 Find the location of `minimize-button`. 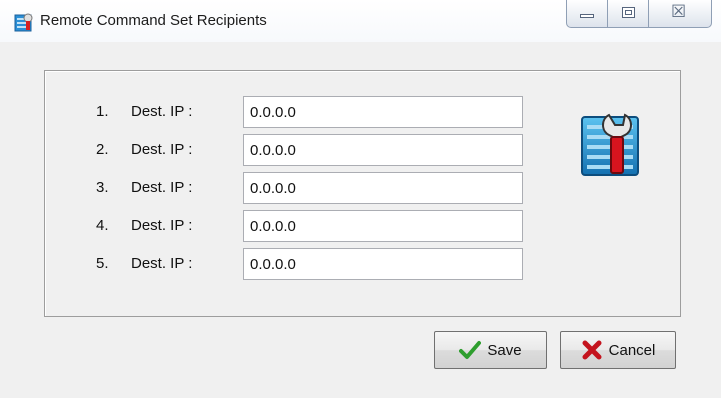

minimize-button is located at coordinates (587, 14).